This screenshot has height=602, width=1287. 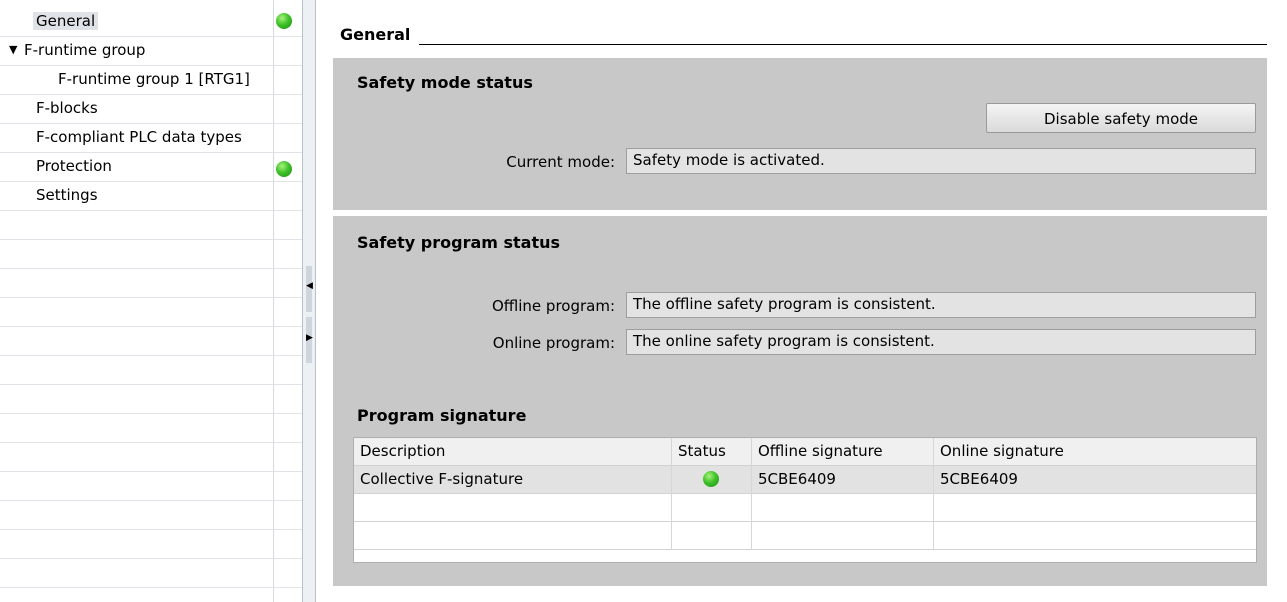 What do you see at coordinates (941, 342) in the screenshot?
I see `online-program-field: The online safety program is consistent.` at bounding box center [941, 342].